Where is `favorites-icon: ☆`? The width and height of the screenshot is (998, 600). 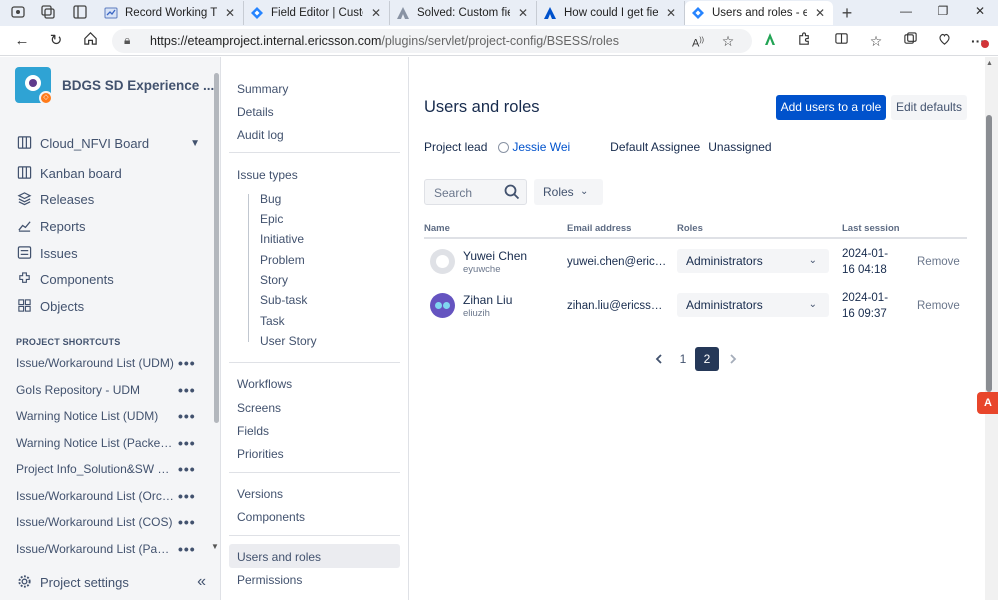
favorites-icon: ☆ is located at coordinates (876, 41).